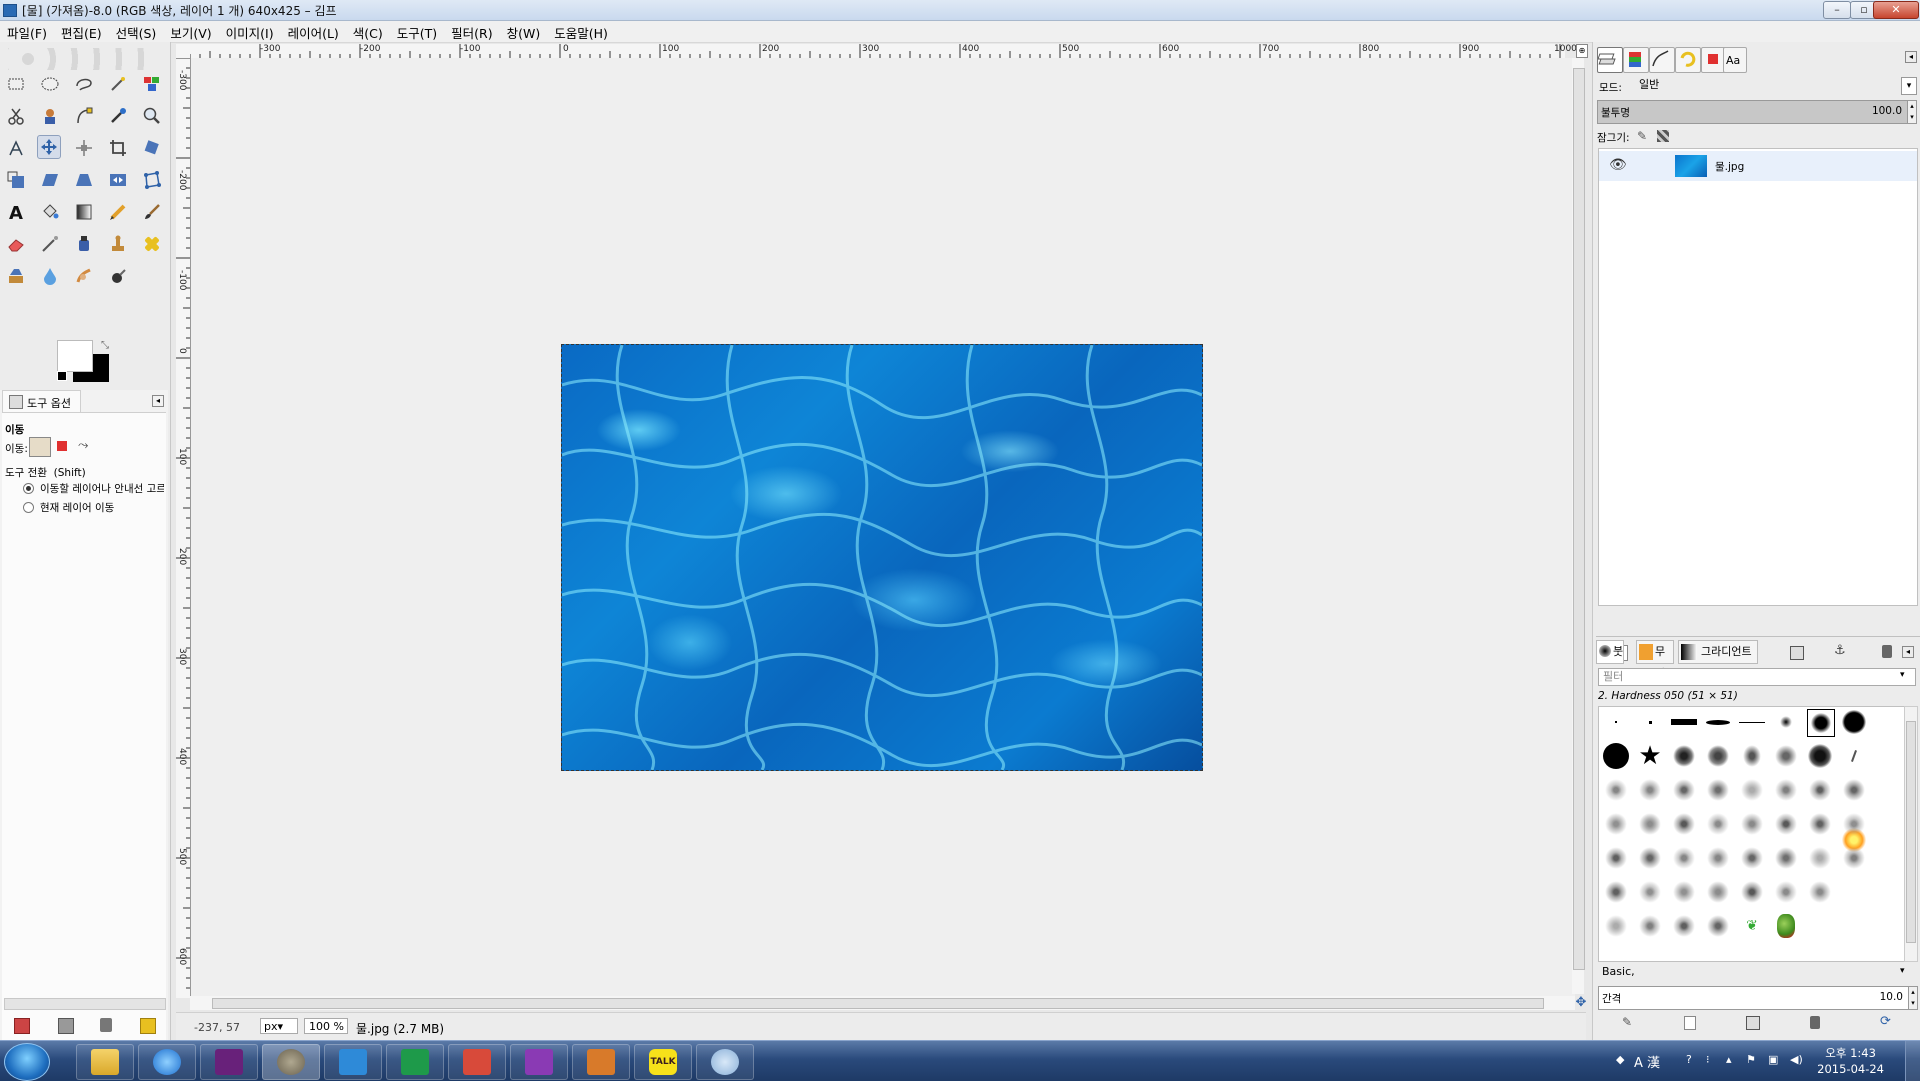 The height and width of the screenshot is (1081, 1920). Describe the element at coordinates (1896, 10) in the screenshot. I see `close-button: ✕` at that location.